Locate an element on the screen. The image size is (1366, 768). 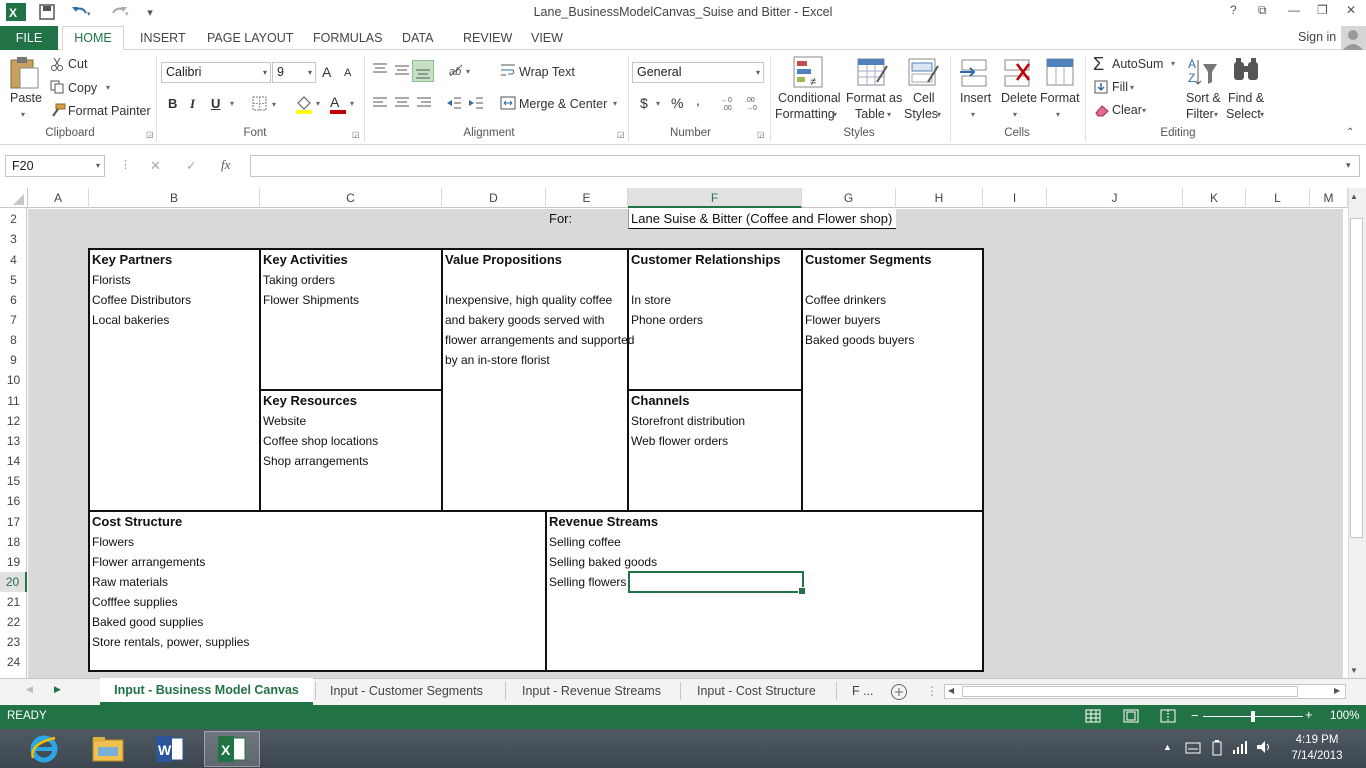
tab-home: HOME is located at coordinates (93, 38).